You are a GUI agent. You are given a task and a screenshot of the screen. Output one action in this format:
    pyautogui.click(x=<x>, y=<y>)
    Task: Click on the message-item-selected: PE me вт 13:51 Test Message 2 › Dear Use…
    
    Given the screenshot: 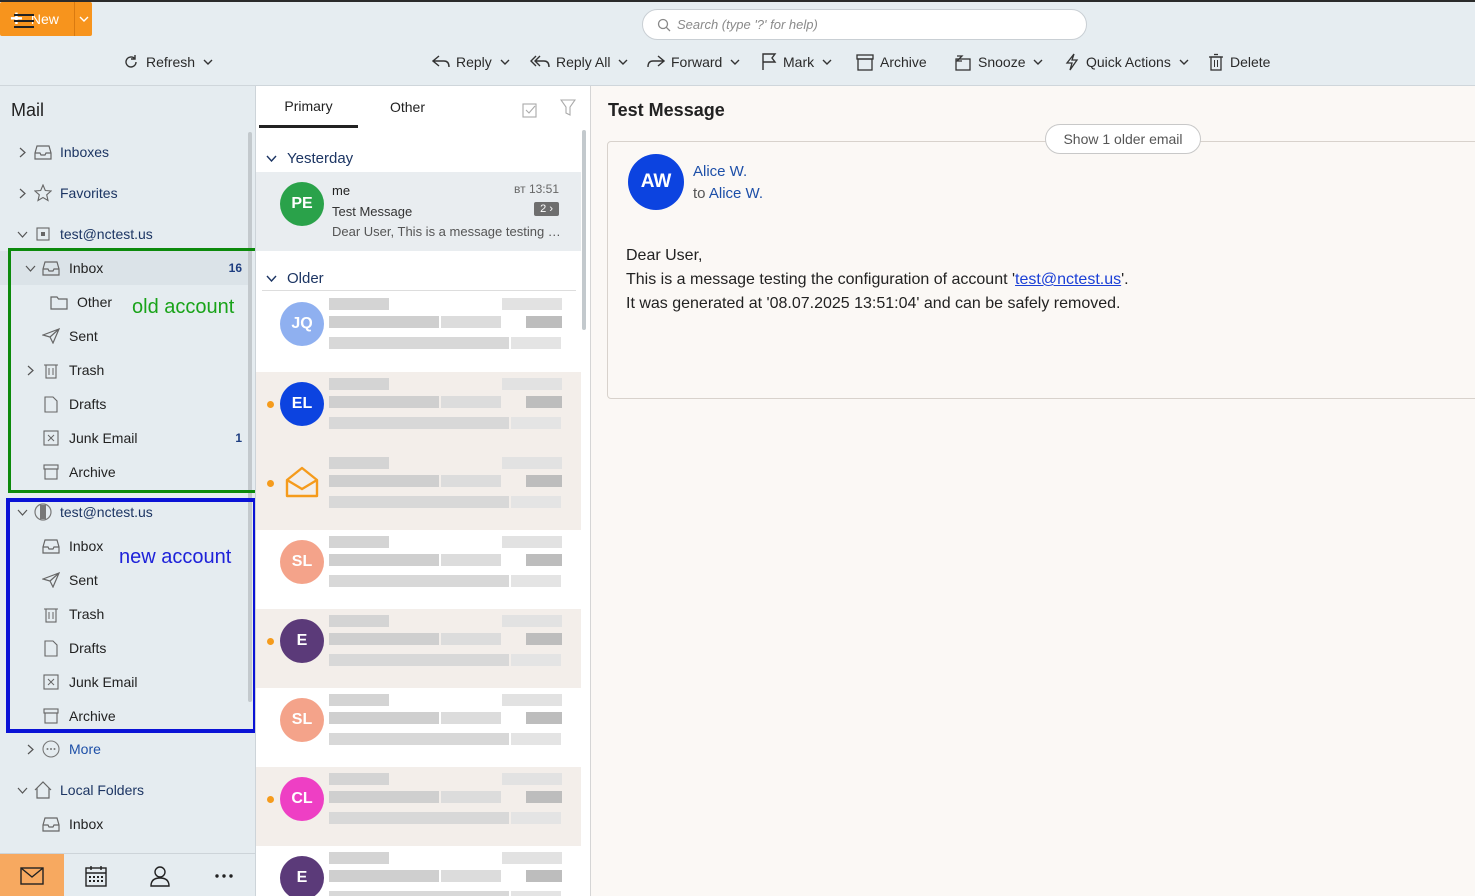 What is the action you would take?
    pyautogui.click(x=418, y=211)
    